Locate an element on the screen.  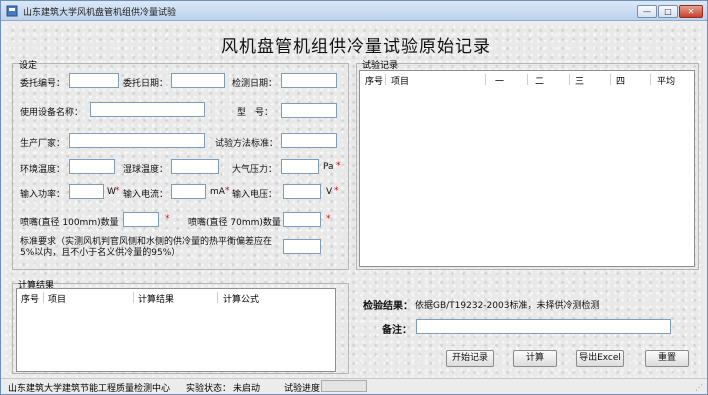
input-current-input is located at coordinates (188, 191).